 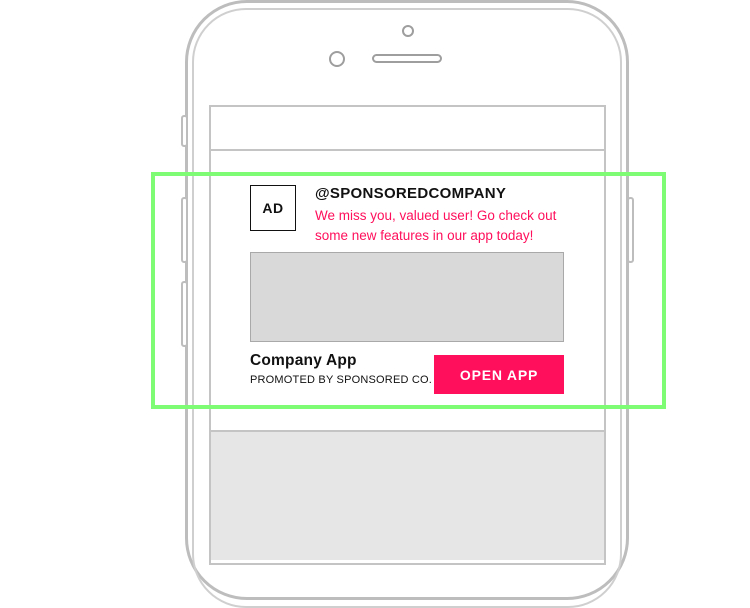 What do you see at coordinates (407, 58) in the screenshot?
I see `earpiece-speaker` at bounding box center [407, 58].